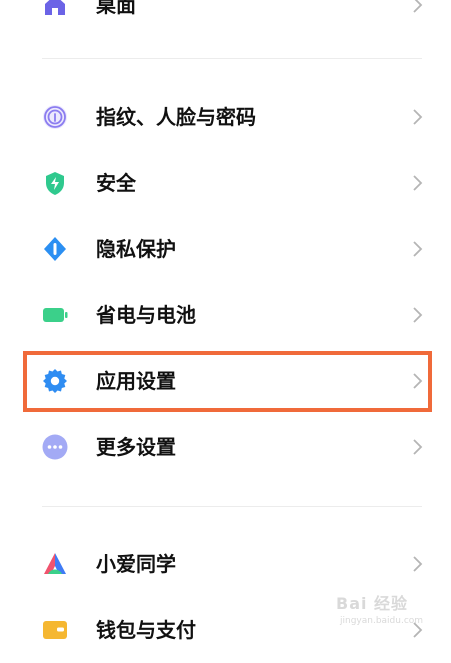 The image size is (451, 663). Describe the element at coordinates (372, 603) in the screenshot. I see `watermark-text: Bai 经验` at that location.